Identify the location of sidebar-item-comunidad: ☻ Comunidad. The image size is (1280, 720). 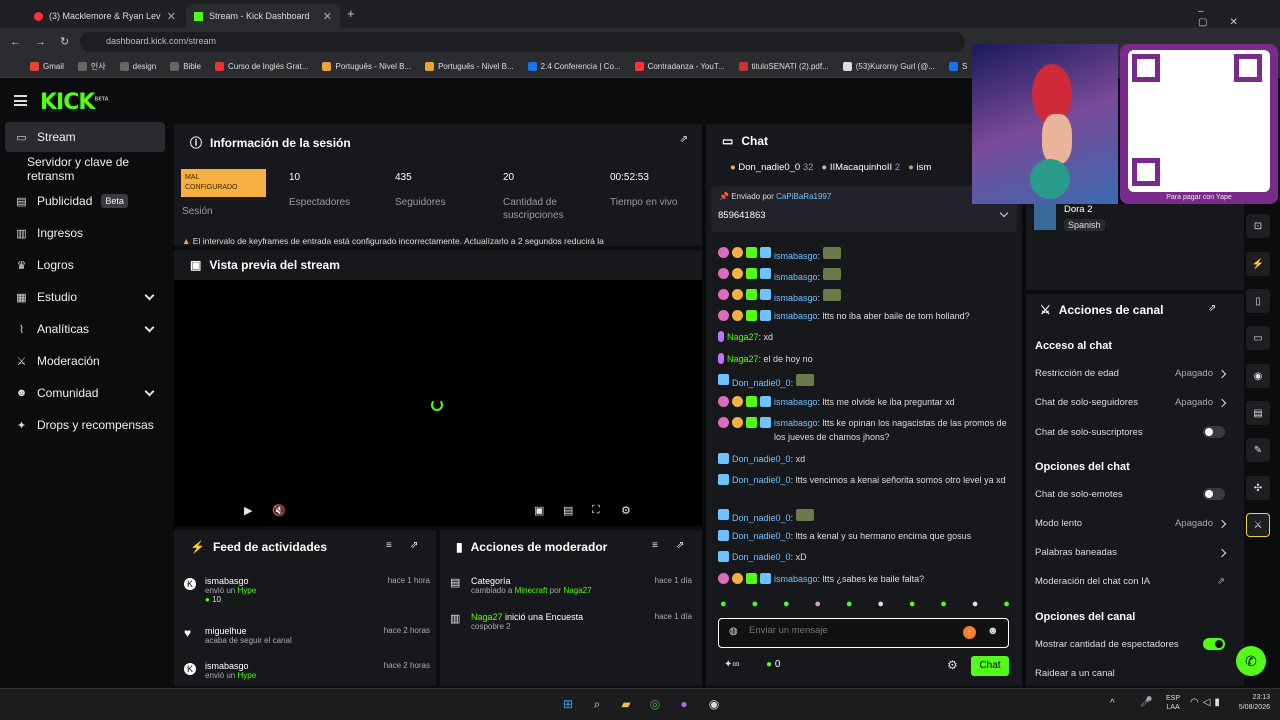
(85, 393).